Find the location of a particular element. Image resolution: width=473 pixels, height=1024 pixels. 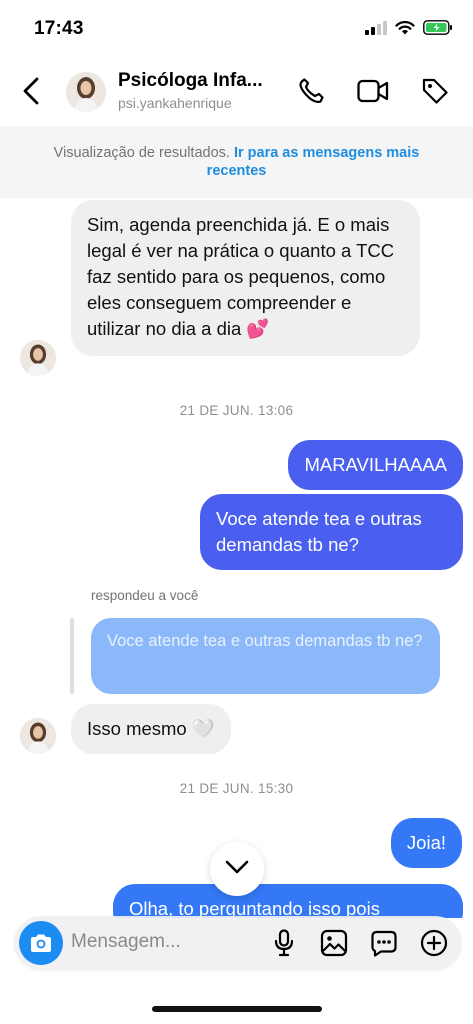

chat-header: Psicóloga Infa... psi.yankahenrique is located at coordinates (236, 91).